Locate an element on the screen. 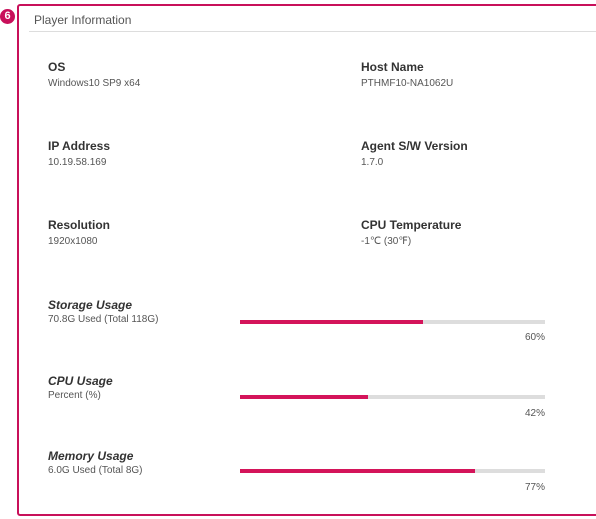 This screenshot has width=596, height=519. memory-usage-bar is located at coordinates (392, 471).